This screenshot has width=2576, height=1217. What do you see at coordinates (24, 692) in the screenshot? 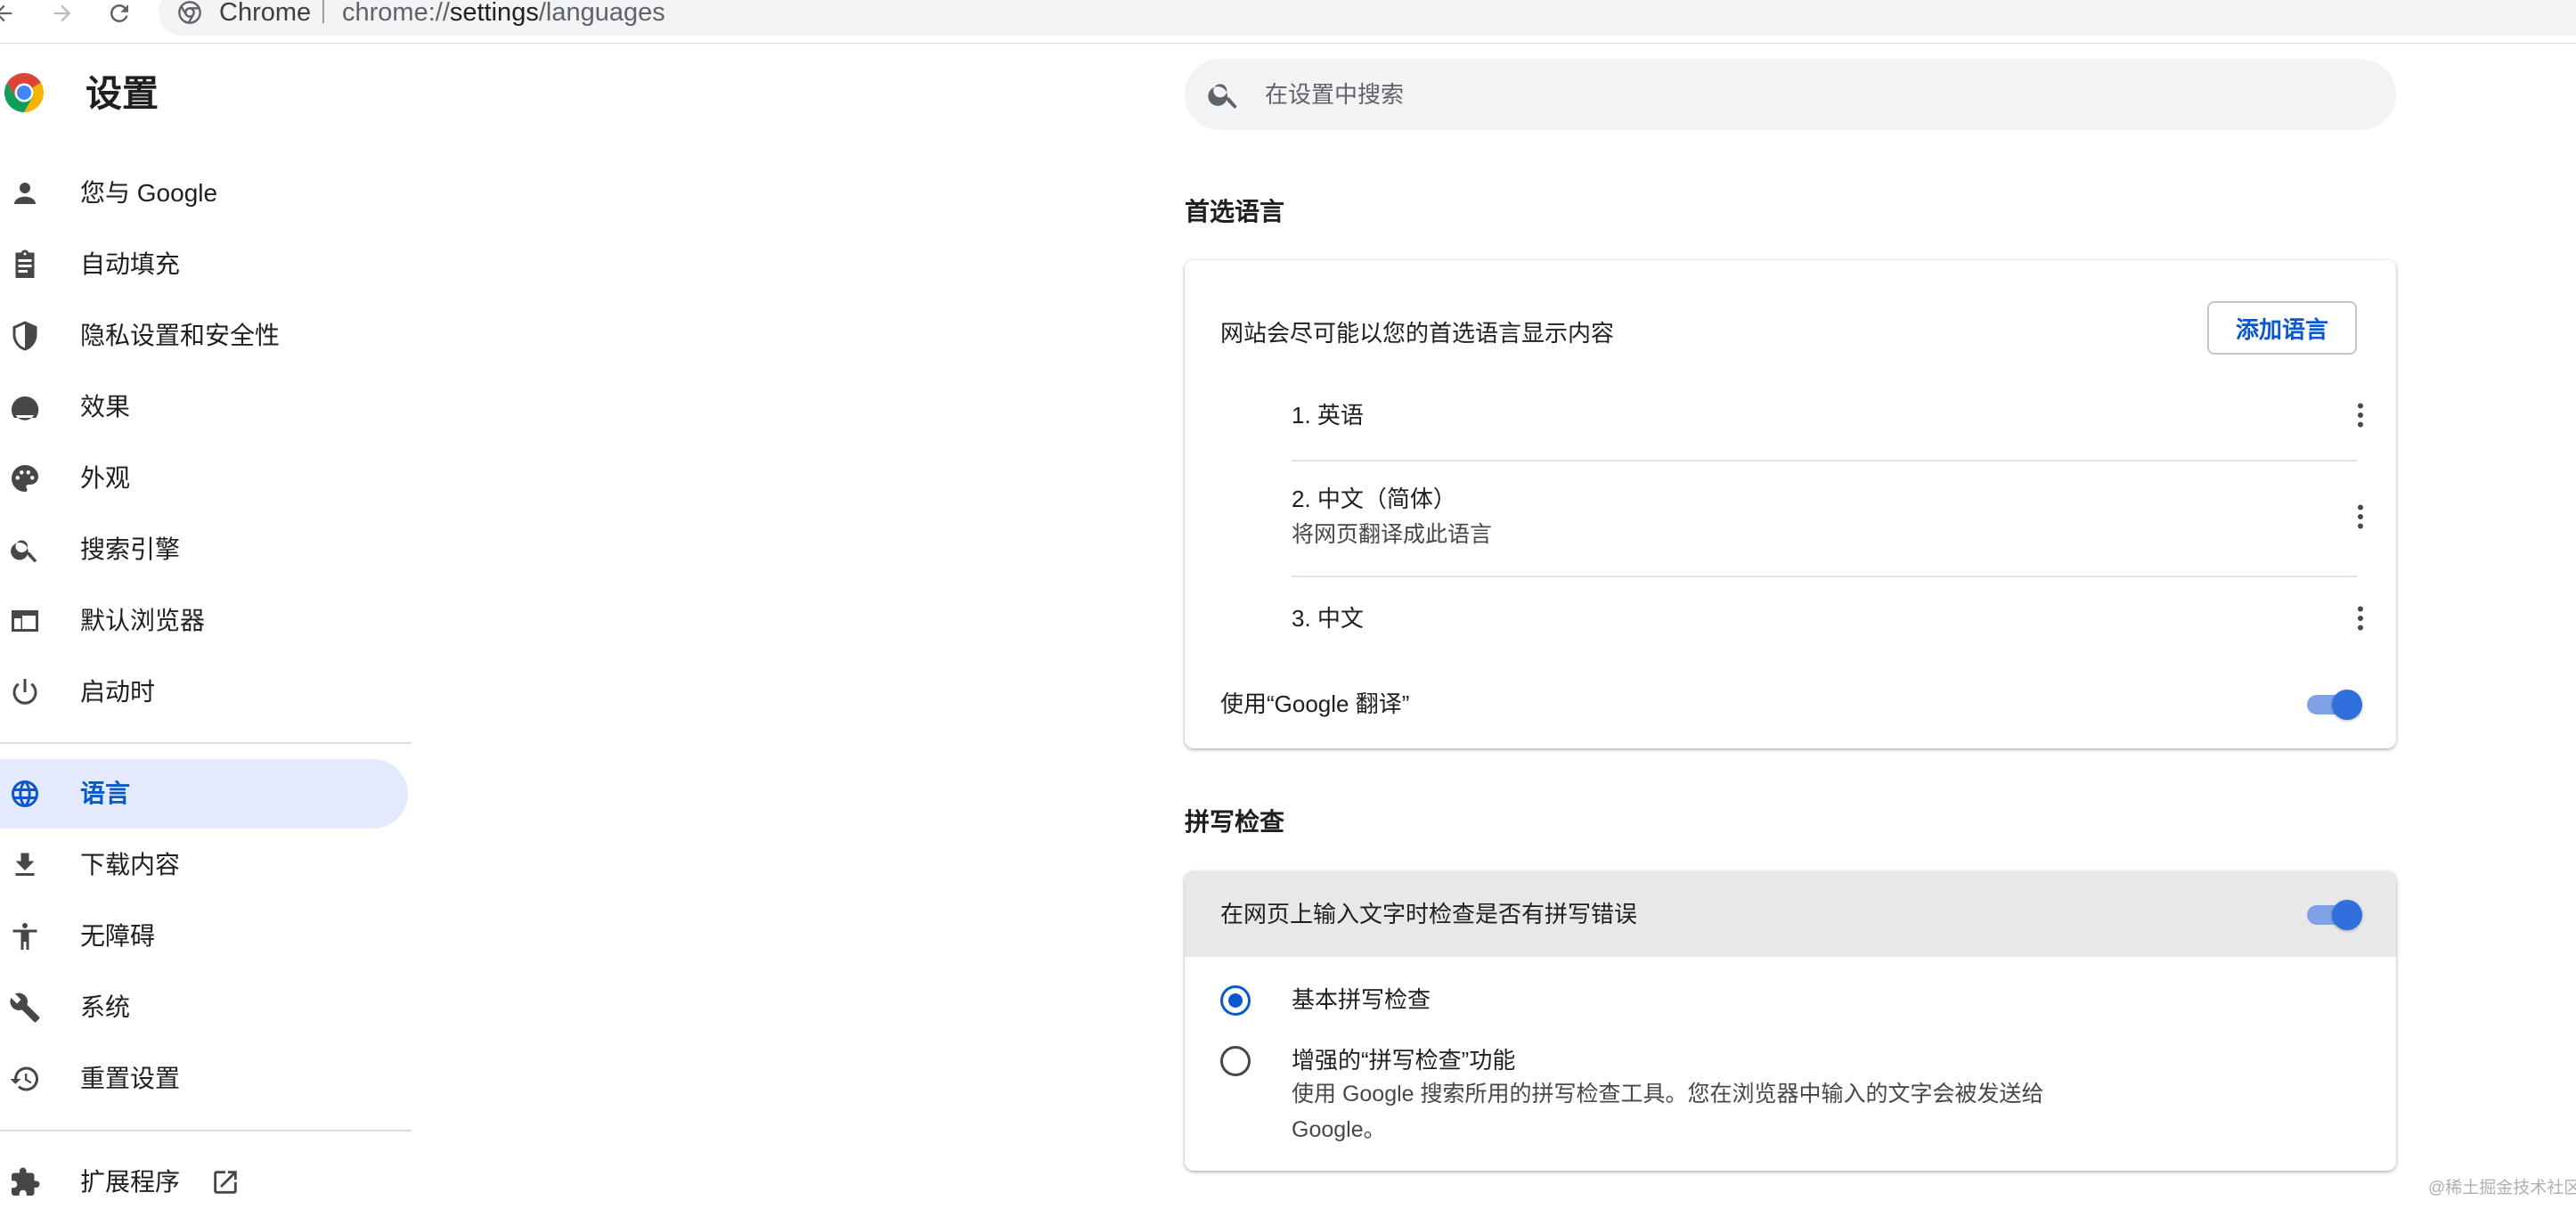
I see `power-icon` at bounding box center [24, 692].